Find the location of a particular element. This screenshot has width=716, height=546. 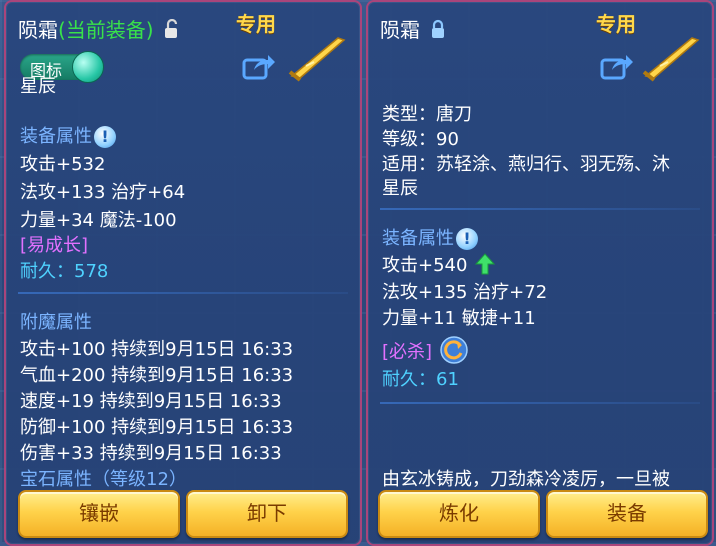

item-title: 陨霜 is located at coordinates (413, 29).